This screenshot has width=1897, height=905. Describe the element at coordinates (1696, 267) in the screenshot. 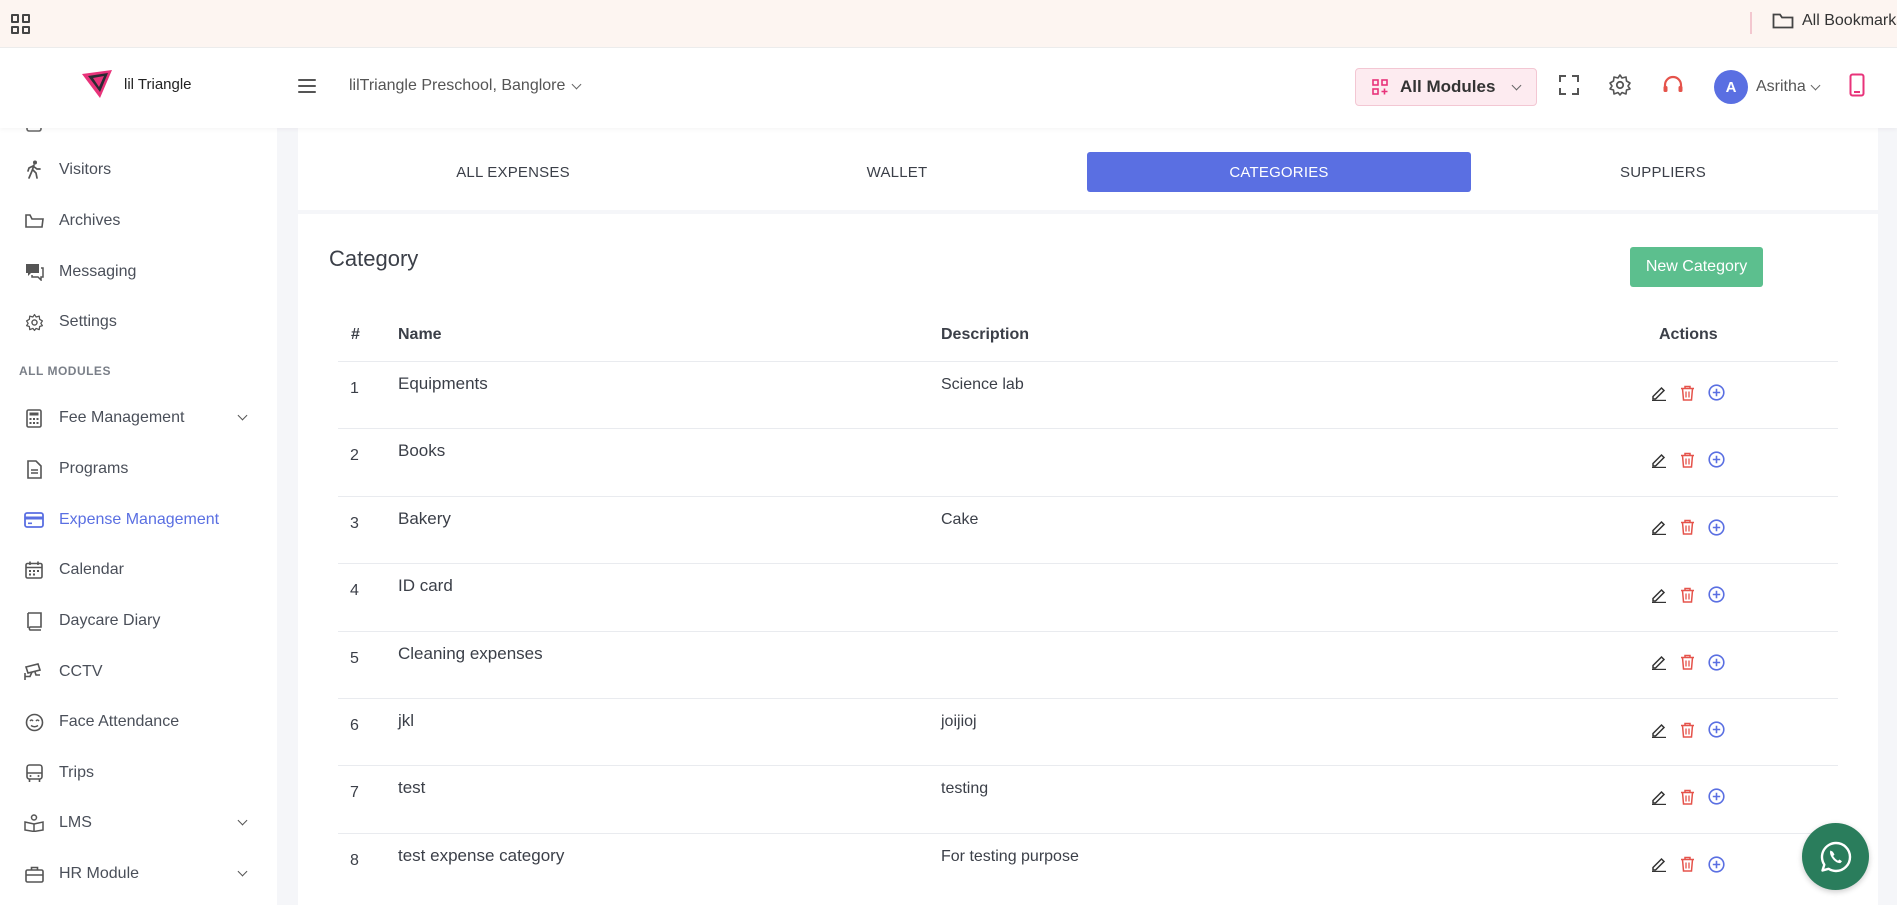

I see `new-category-button: New Category` at that location.